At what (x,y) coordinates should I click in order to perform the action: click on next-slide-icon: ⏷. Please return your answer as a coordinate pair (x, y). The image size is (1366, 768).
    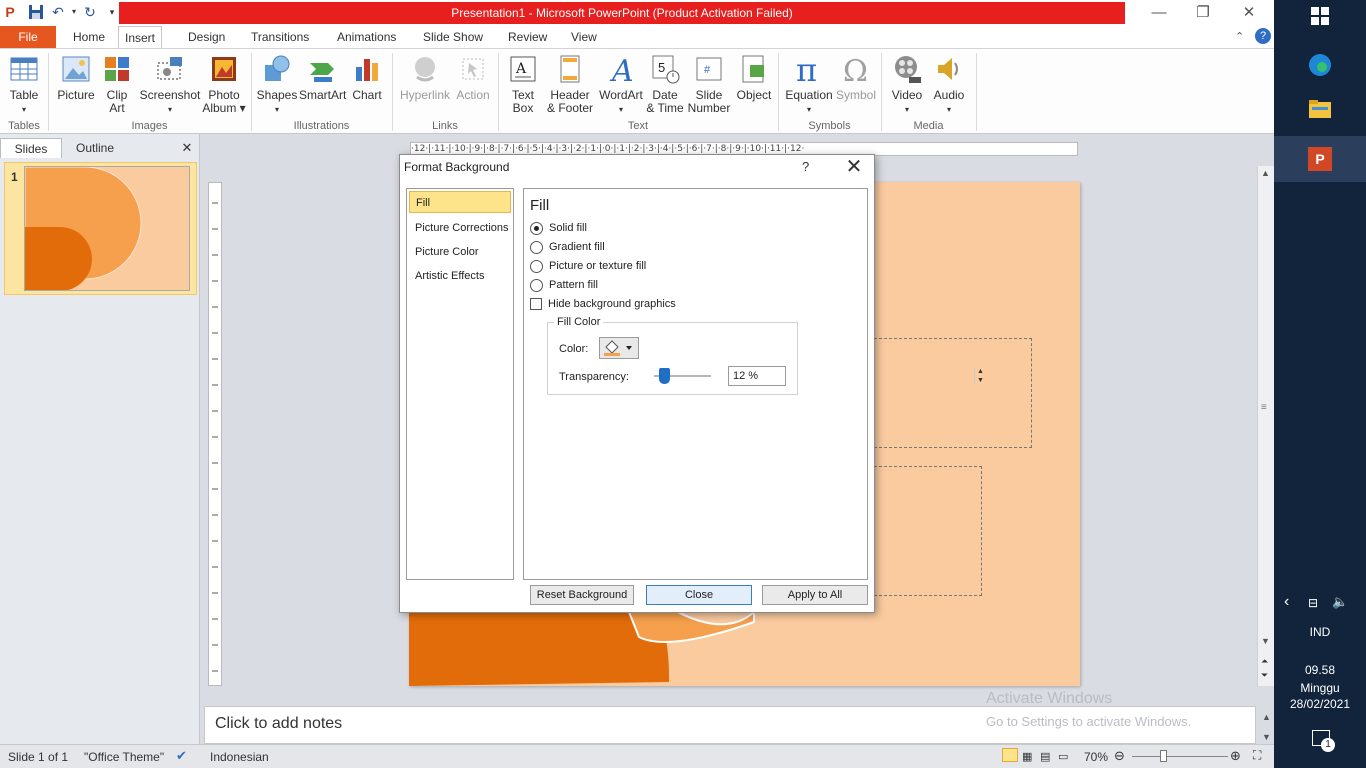
    Looking at the image, I should click on (1264, 675).